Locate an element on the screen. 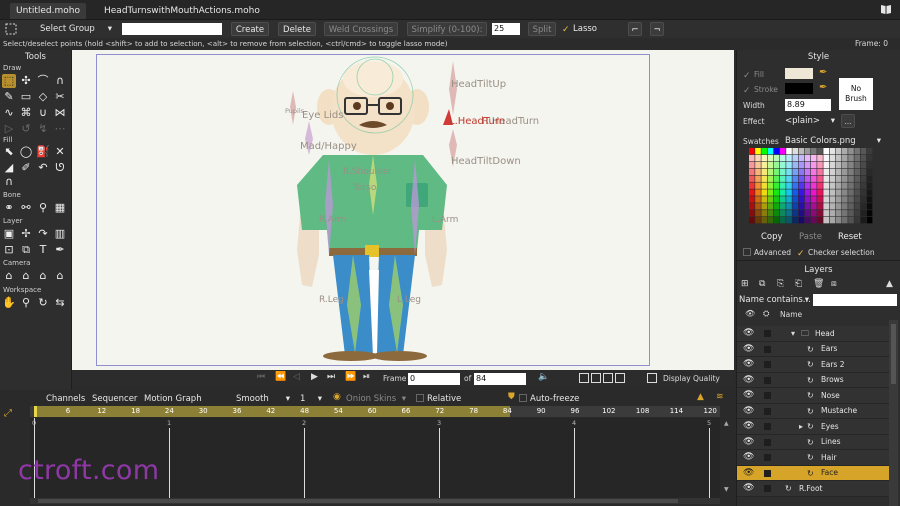 Image resolution: width=900 pixels, height=506 pixels. lasso-option-b-button: ¬ is located at coordinates (657, 29).